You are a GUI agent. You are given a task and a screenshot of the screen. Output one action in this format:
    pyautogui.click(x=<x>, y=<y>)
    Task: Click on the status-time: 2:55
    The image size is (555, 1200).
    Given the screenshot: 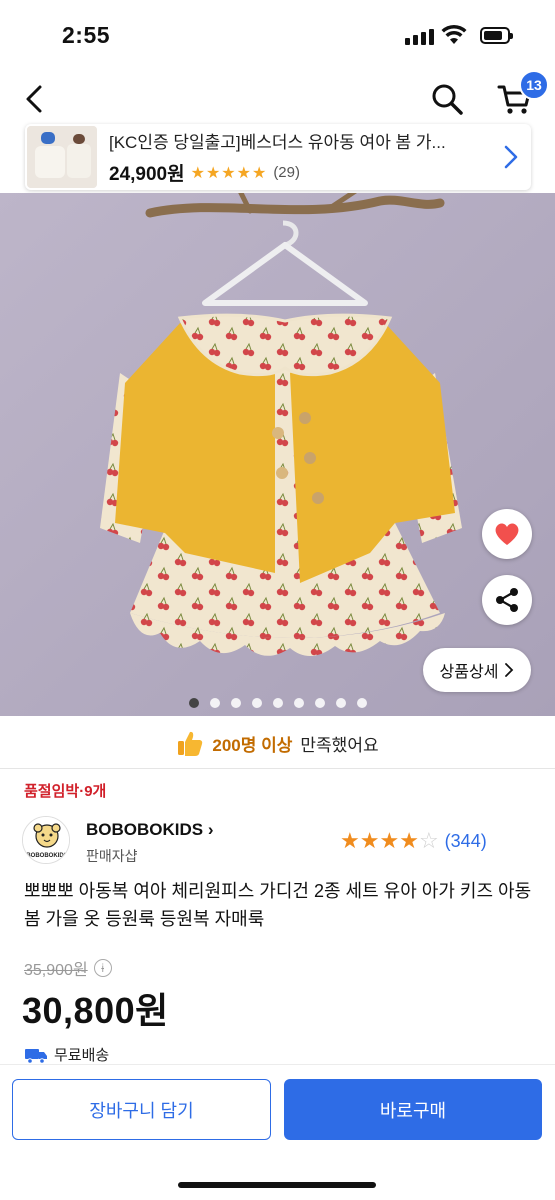 What is the action you would take?
    pyautogui.click(x=86, y=35)
    